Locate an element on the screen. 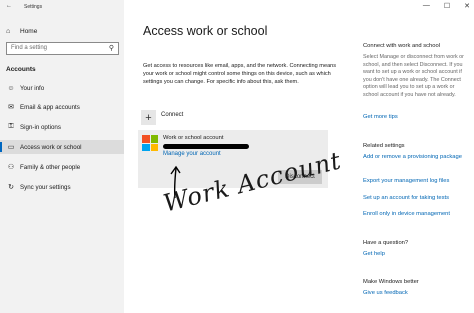 The height and width of the screenshot is (313, 474). people-icon: ⚇ is located at coordinates (11, 167).